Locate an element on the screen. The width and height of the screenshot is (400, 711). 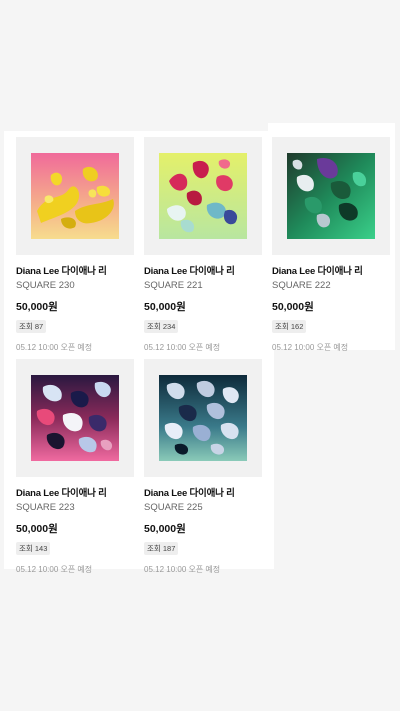
product-title: SQUARE 223 is located at coordinates (45, 507).